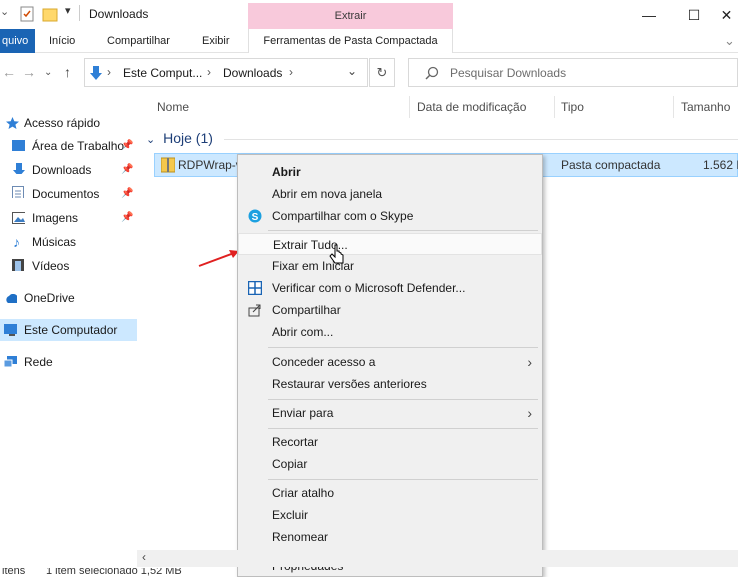  What do you see at coordinates (471, 107) in the screenshot?
I see `column-header-data: Data de modificação` at bounding box center [471, 107].